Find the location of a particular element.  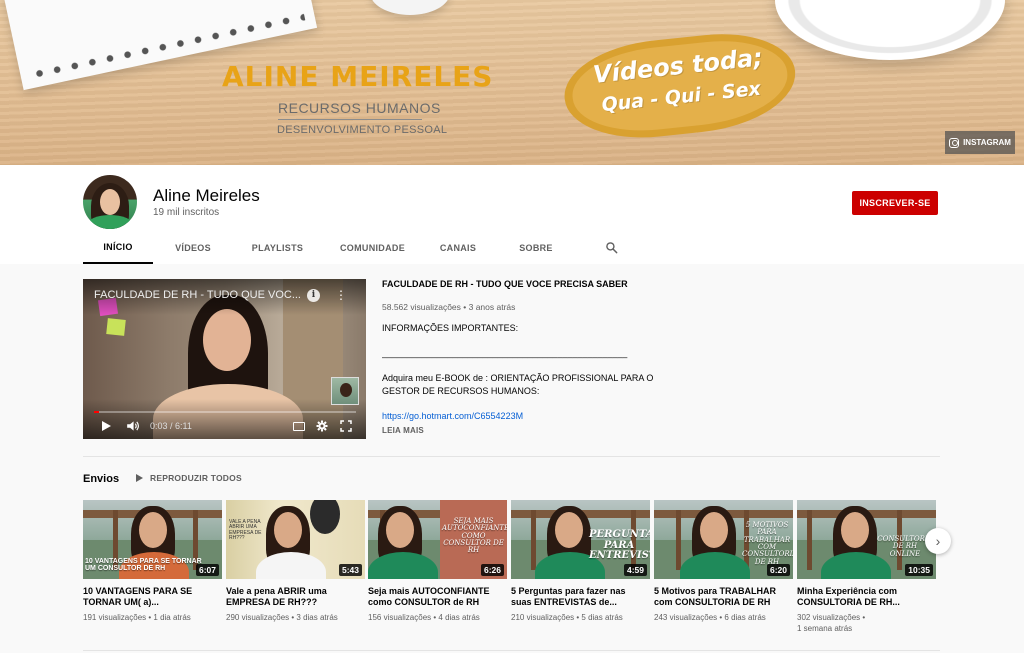

featured-meta: 58.562 visualizações • 3 anos atrás is located at coordinates (449, 307).